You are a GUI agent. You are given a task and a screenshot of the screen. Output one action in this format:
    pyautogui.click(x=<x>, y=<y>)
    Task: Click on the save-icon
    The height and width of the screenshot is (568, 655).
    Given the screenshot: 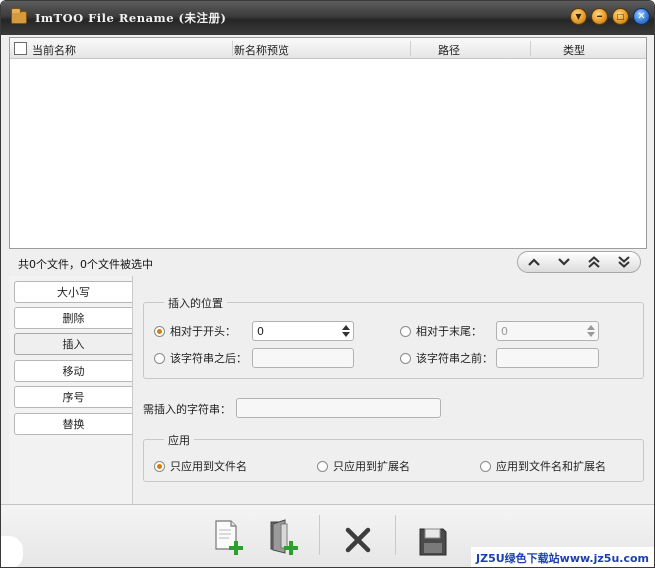 What is the action you would take?
    pyautogui.click(x=433, y=542)
    